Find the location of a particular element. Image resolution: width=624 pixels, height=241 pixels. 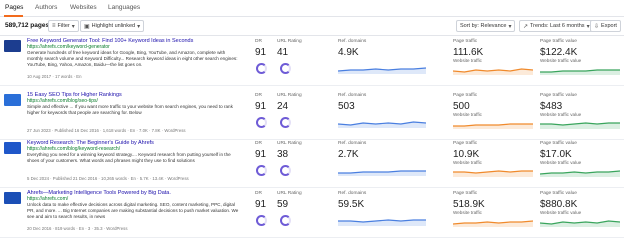

url-rating-value: 38 is located at coordinates (283, 154).